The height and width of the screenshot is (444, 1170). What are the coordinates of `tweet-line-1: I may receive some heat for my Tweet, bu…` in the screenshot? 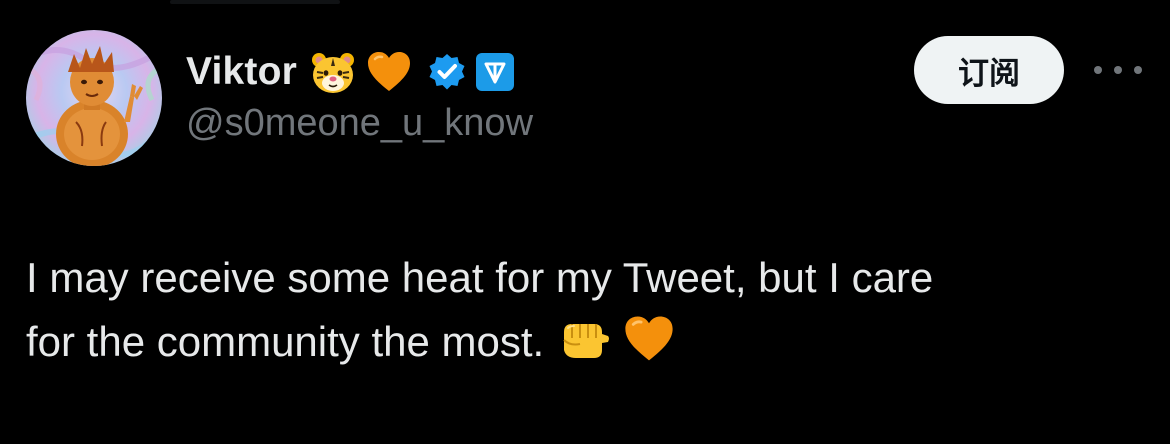 It's located at (480, 277).